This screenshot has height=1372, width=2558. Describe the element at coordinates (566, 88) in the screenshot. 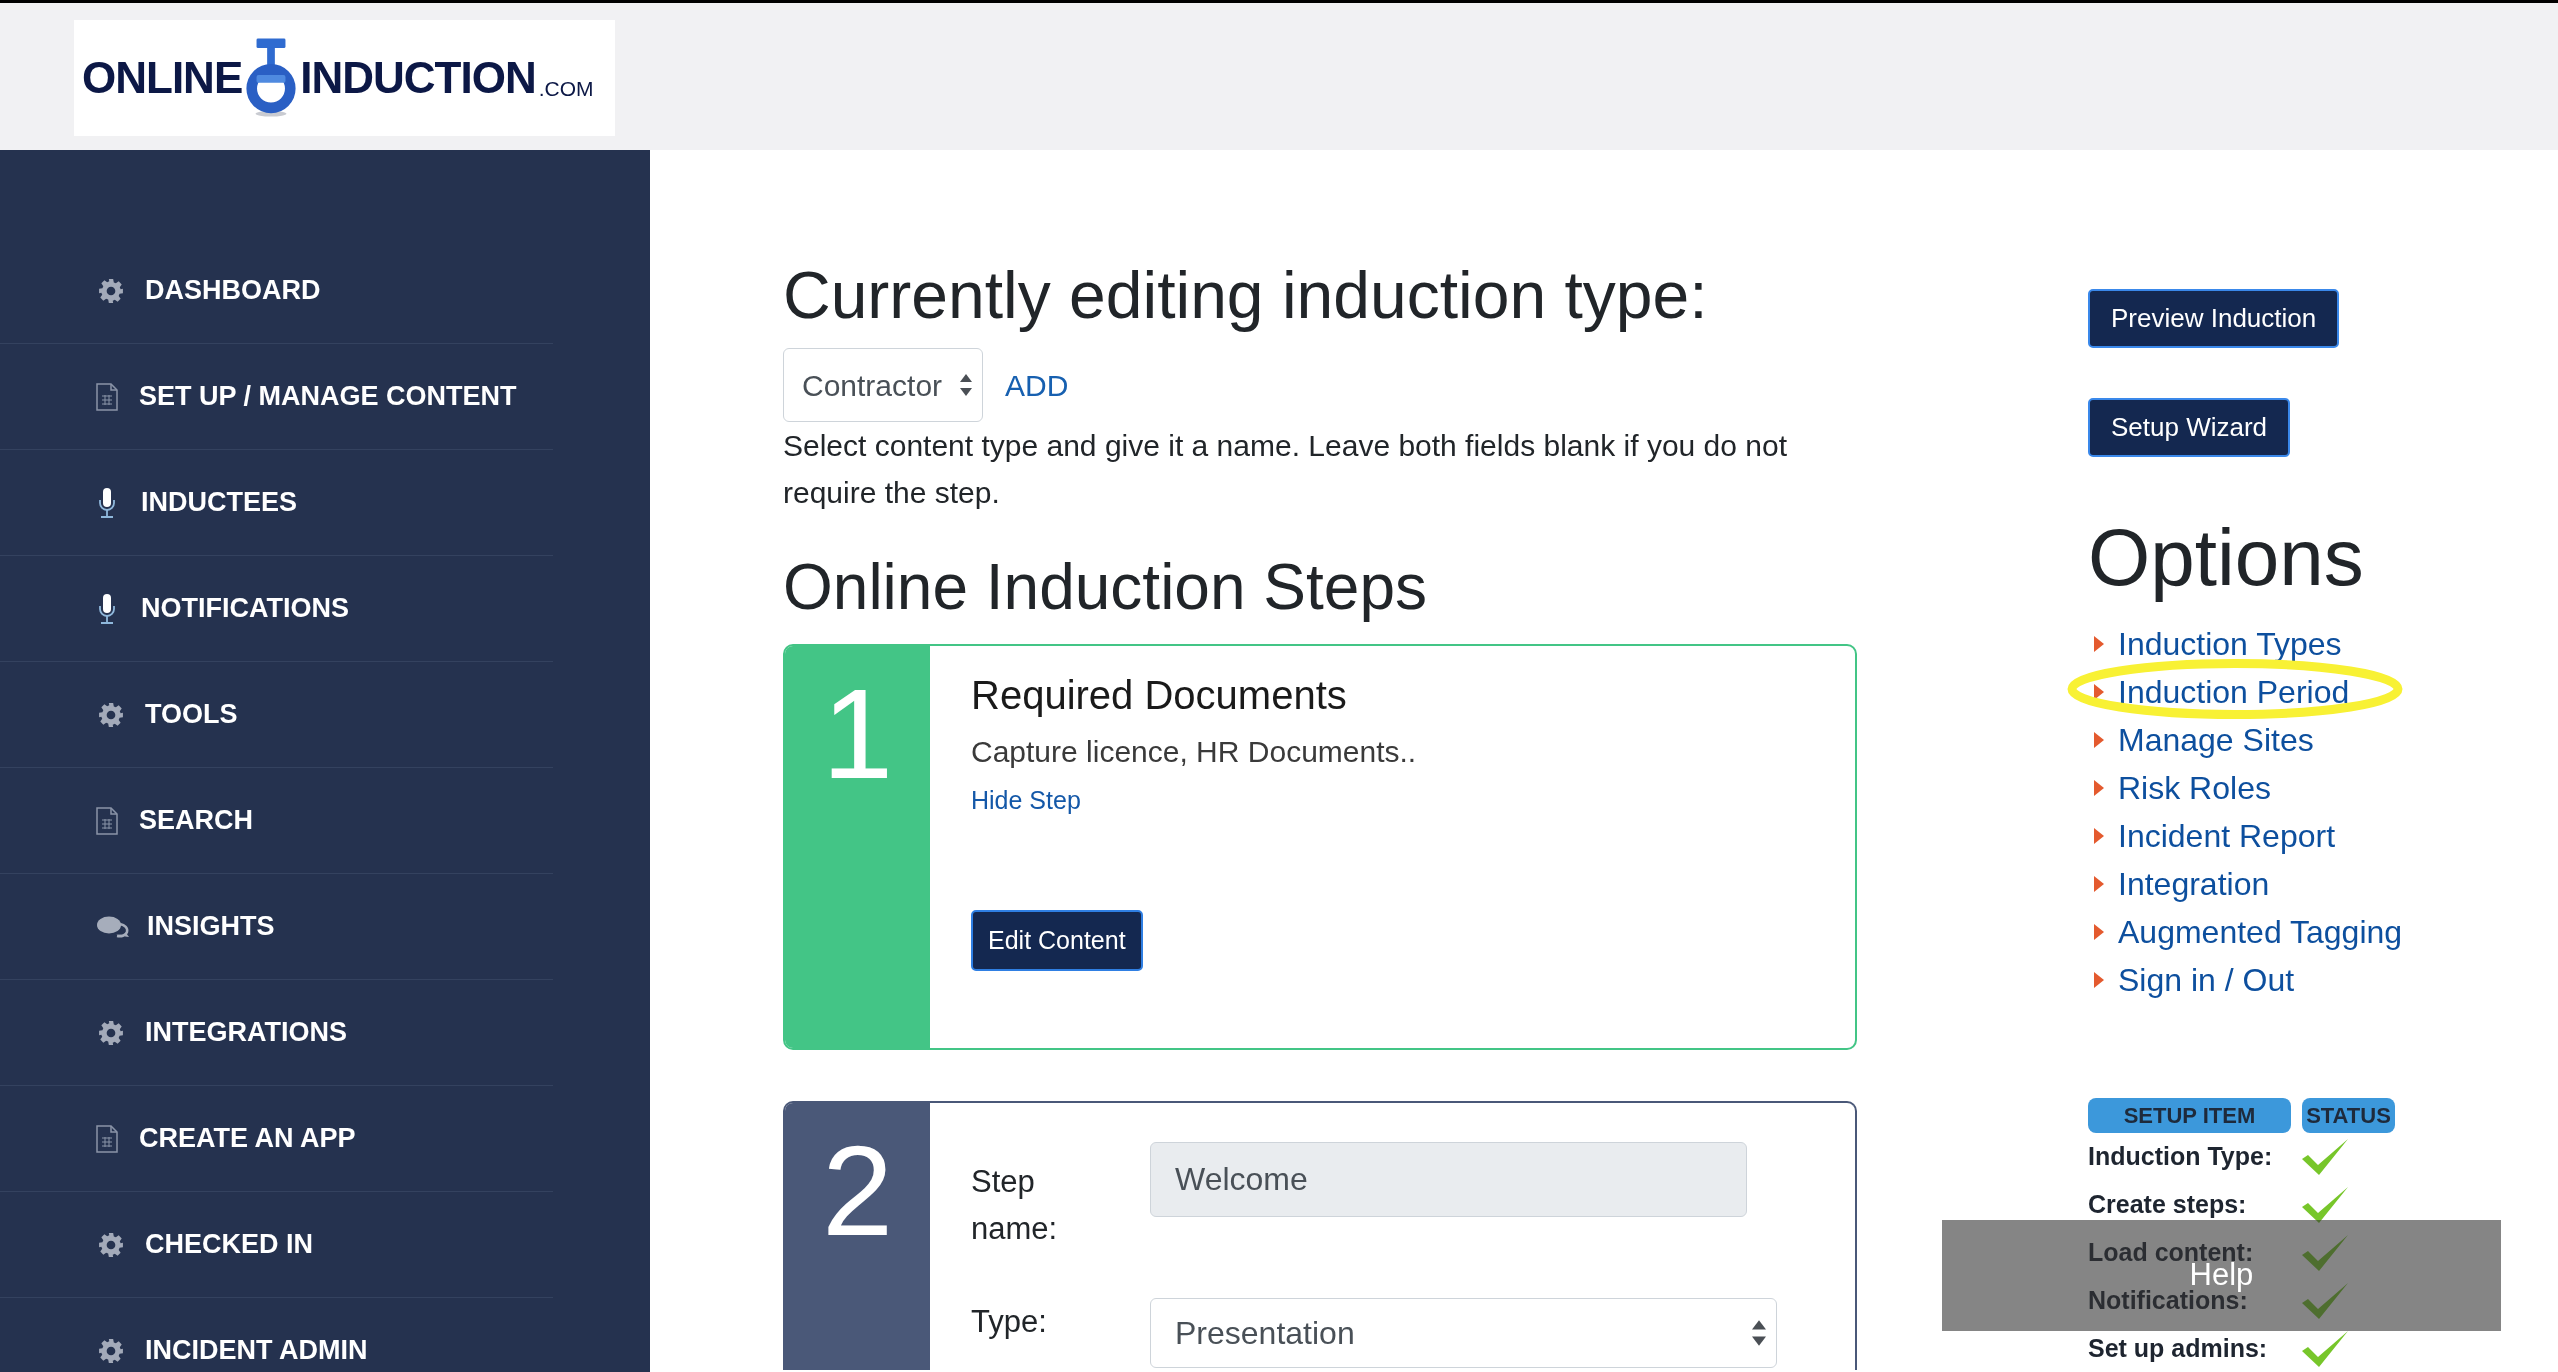

I see `logo-domain: .COM` at that location.